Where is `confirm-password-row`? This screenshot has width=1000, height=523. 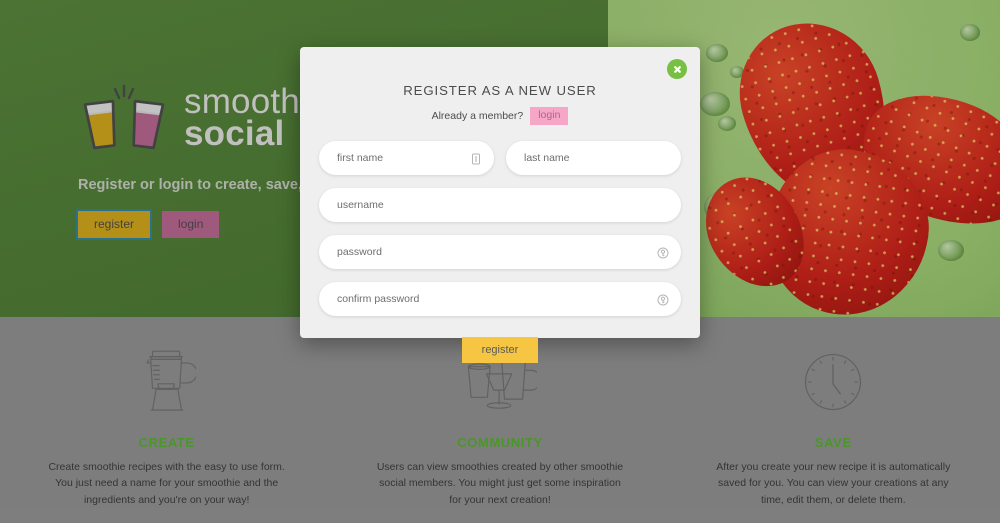
confirm-password-row is located at coordinates (500, 298).